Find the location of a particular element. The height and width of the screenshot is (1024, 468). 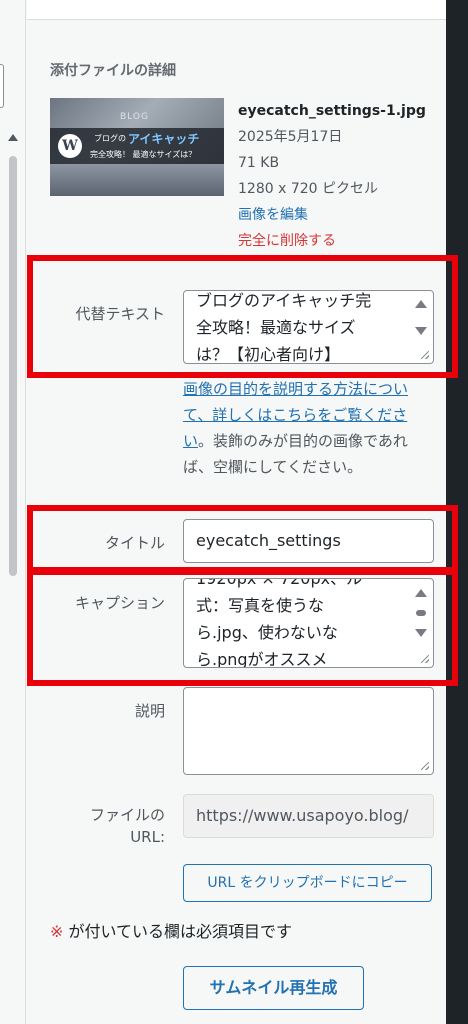

thumbnail-laptop-image is located at coordinates (137, 180).